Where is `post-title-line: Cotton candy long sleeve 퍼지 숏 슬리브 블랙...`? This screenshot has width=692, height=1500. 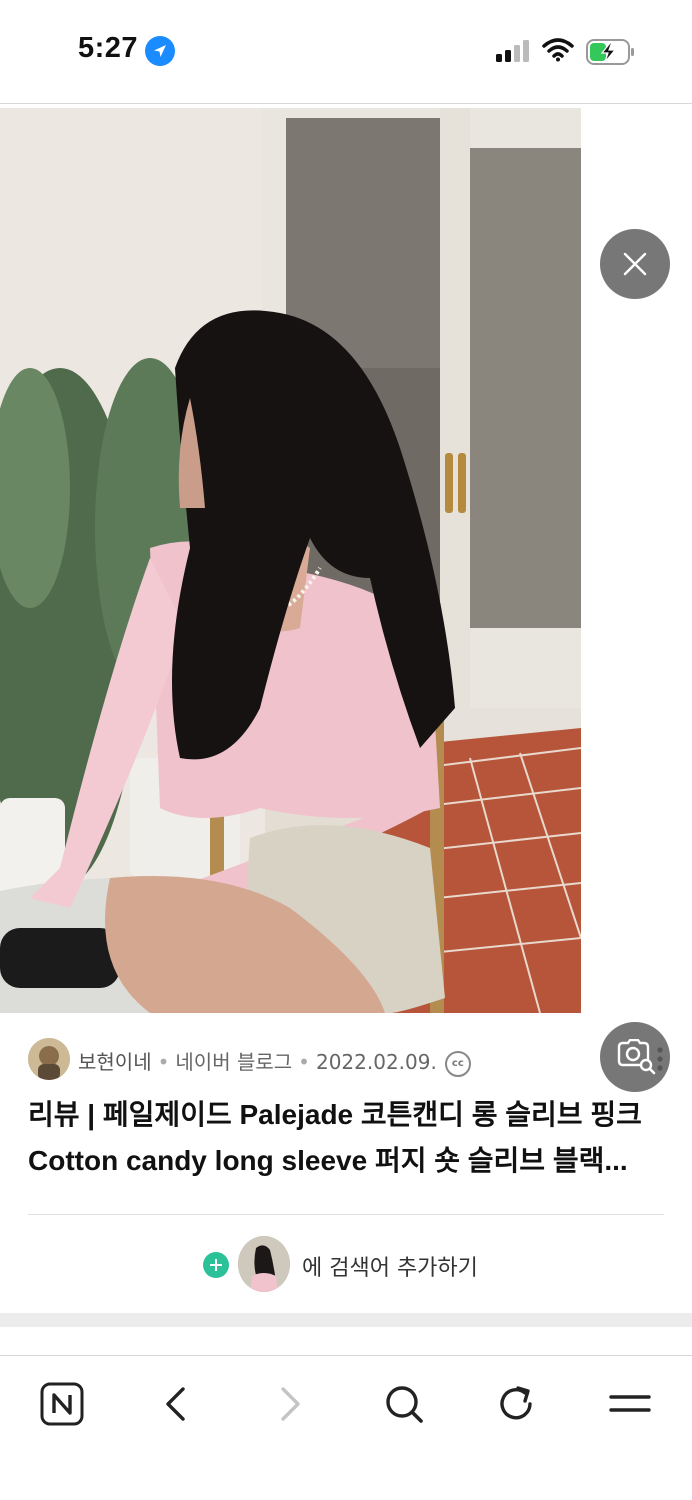
post-title-line: Cotton candy long sleeve 퍼지 숏 슬리브 블랙... is located at coordinates (328, 1160).